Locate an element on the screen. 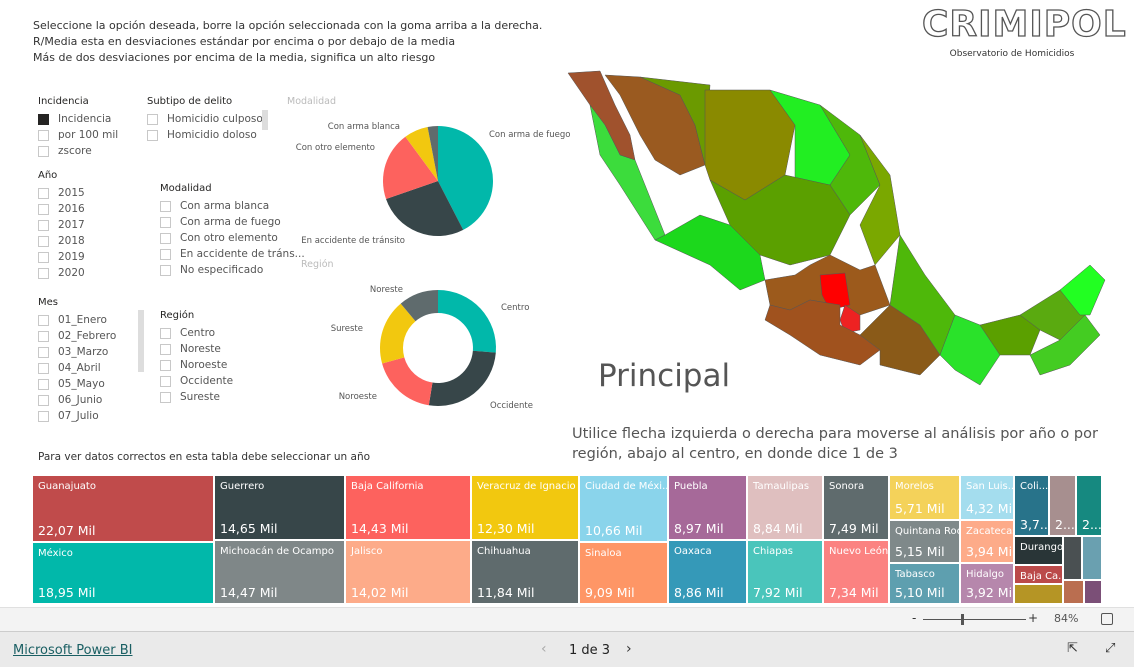  treemap-tile: Puebla 8,97 Mil is located at coordinates (707, 507).